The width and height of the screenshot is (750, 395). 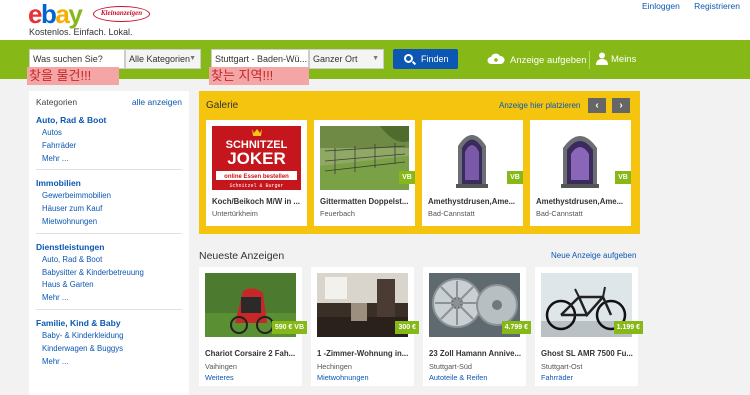 I want to click on post-ad-icon, so click(x=496, y=58).